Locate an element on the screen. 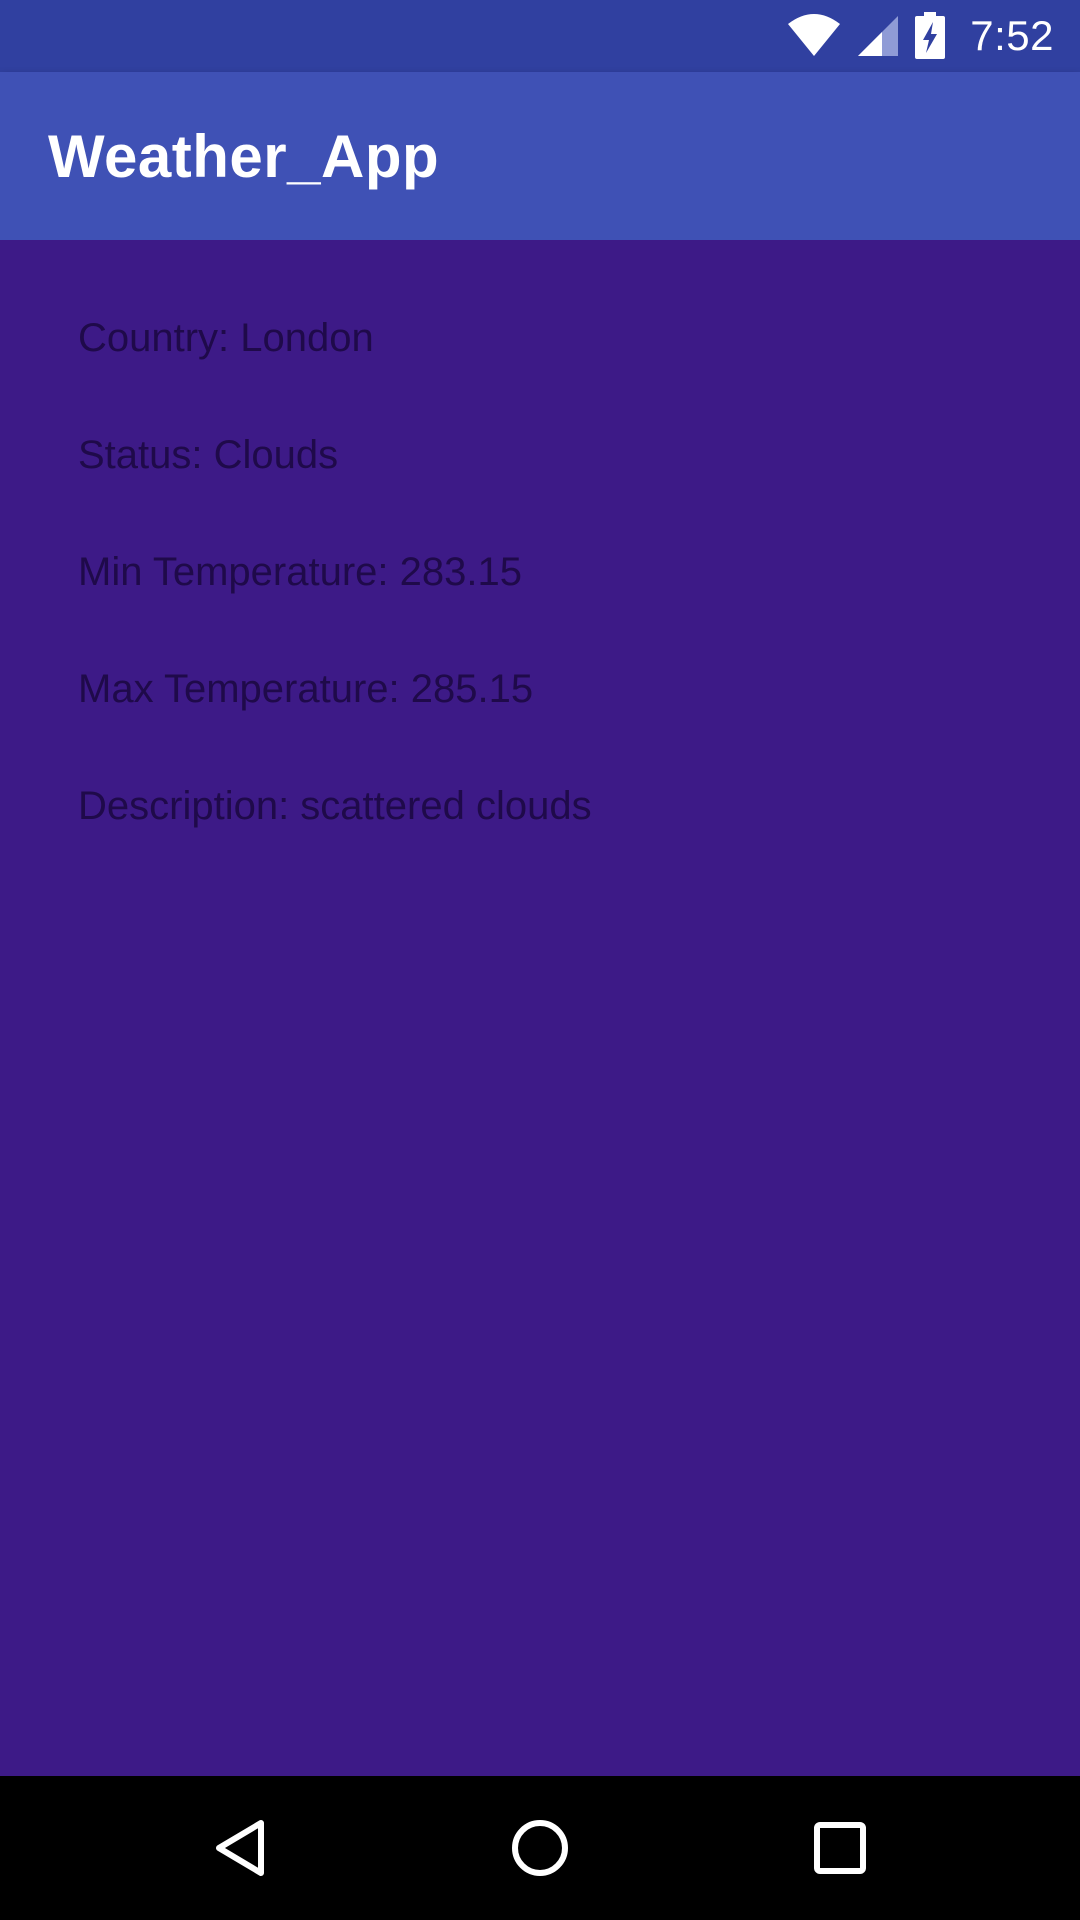  back-button is located at coordinates (241, 1848).